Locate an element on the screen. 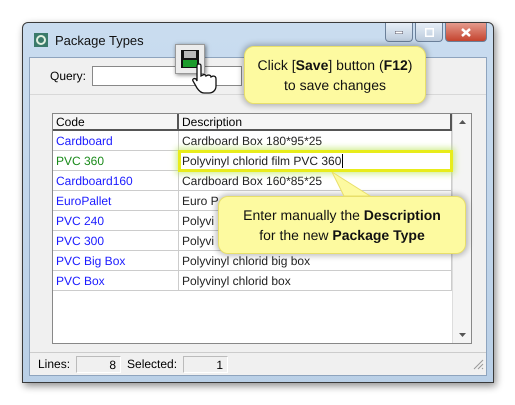 The image size is (515, 405). close-button is located at coordinates (466, 32).